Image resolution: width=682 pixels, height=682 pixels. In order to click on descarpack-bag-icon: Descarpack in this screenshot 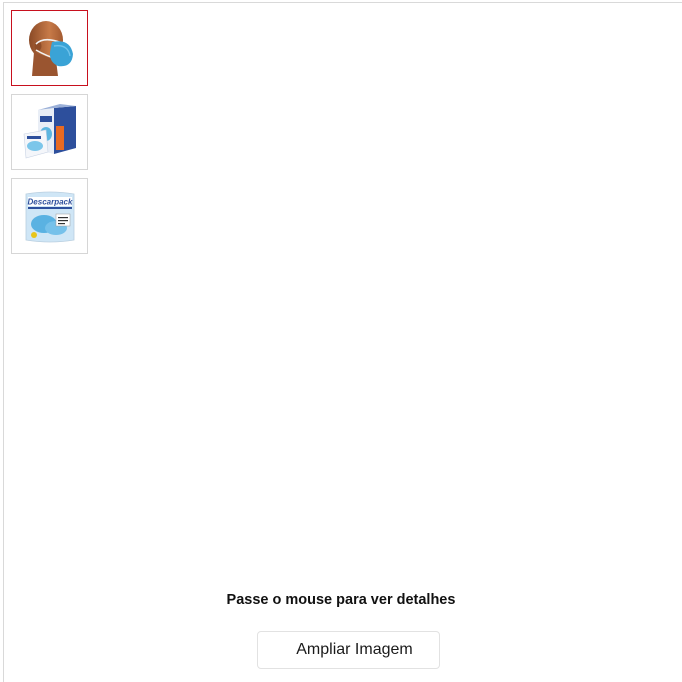, I will do `click(49, 217)`.